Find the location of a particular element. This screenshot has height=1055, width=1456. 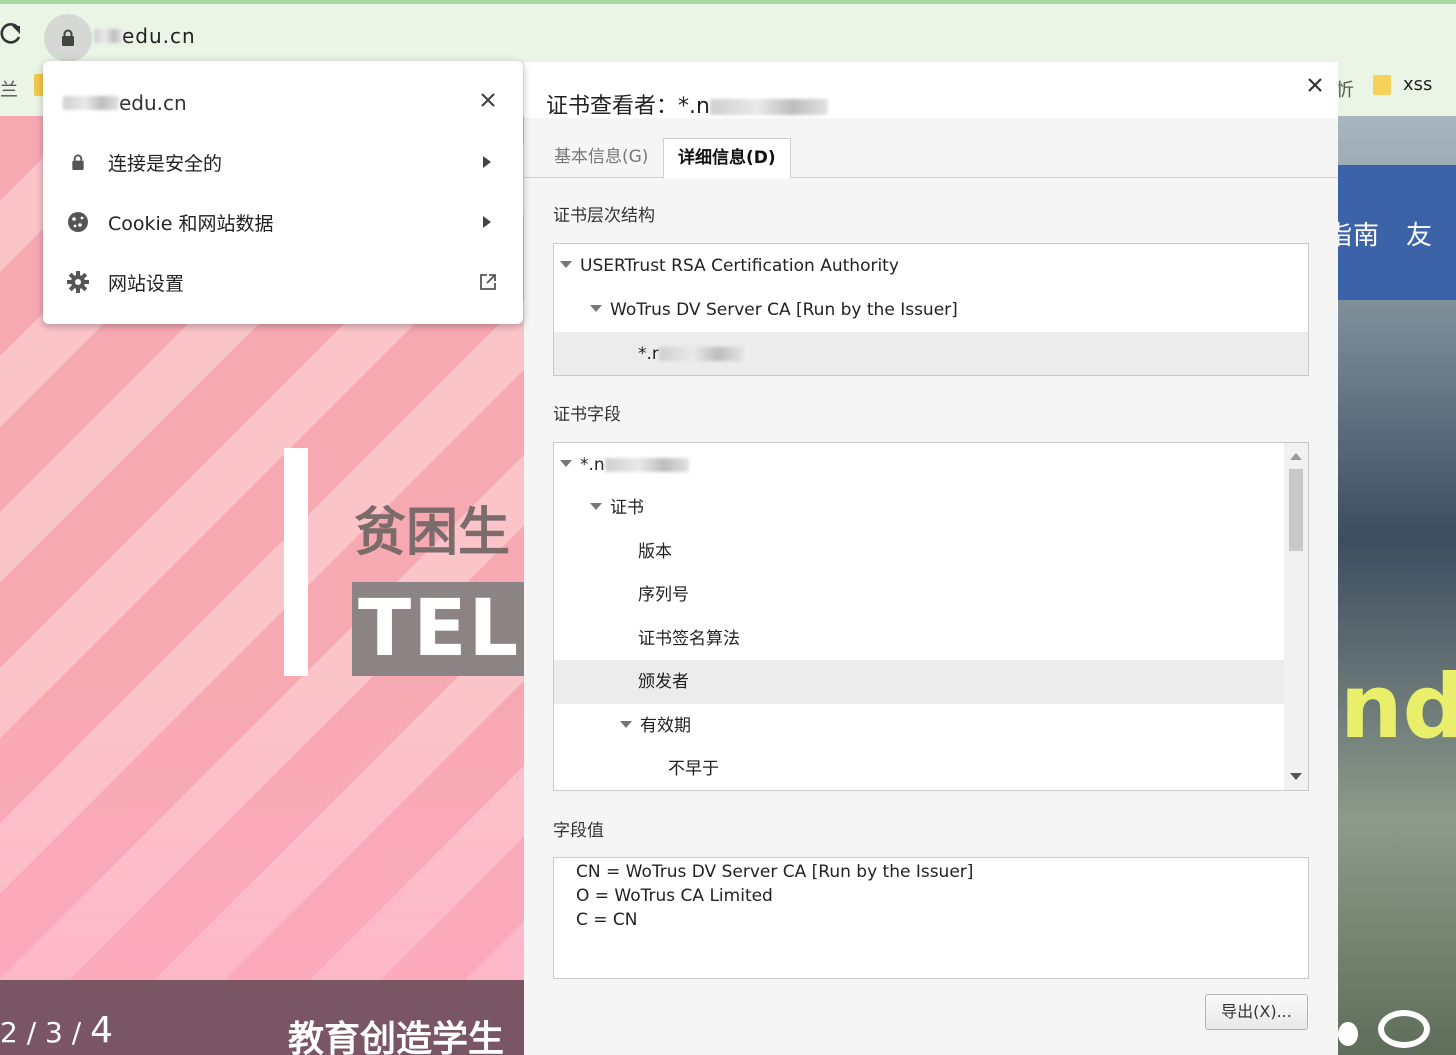

item-label: 网站设置 is located at coordinates (146, 283).